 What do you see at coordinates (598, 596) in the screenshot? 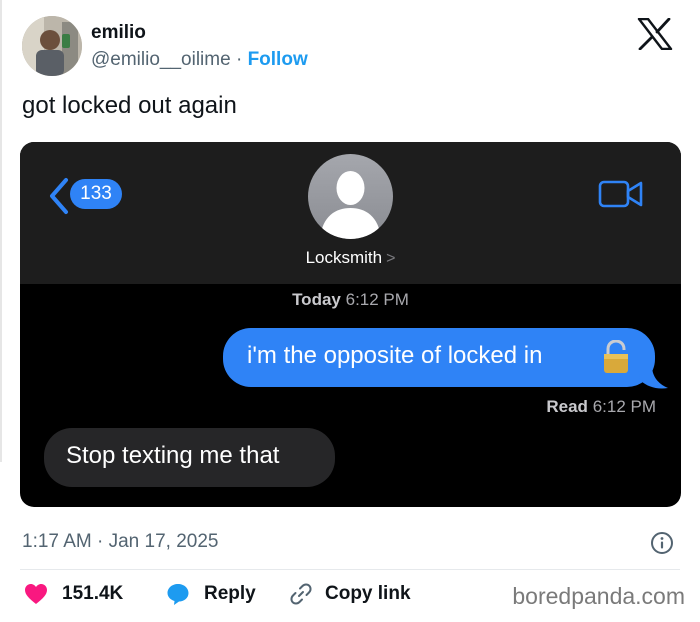
I see `boredpanda-watermark: boredpanda.com` at bounding box center [598, 596].